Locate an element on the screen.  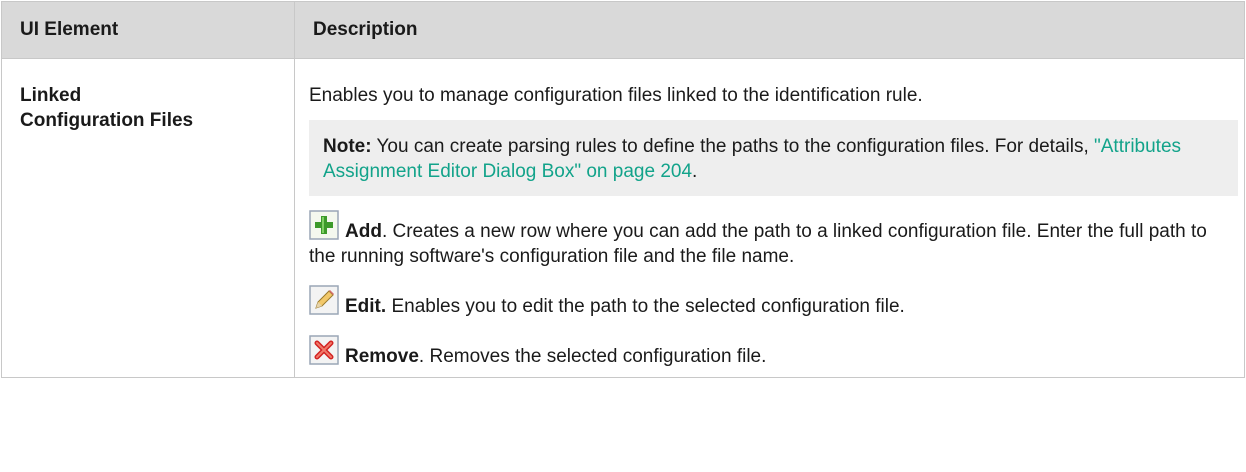
remove-label: Remove is located at coordinates (382, 356).